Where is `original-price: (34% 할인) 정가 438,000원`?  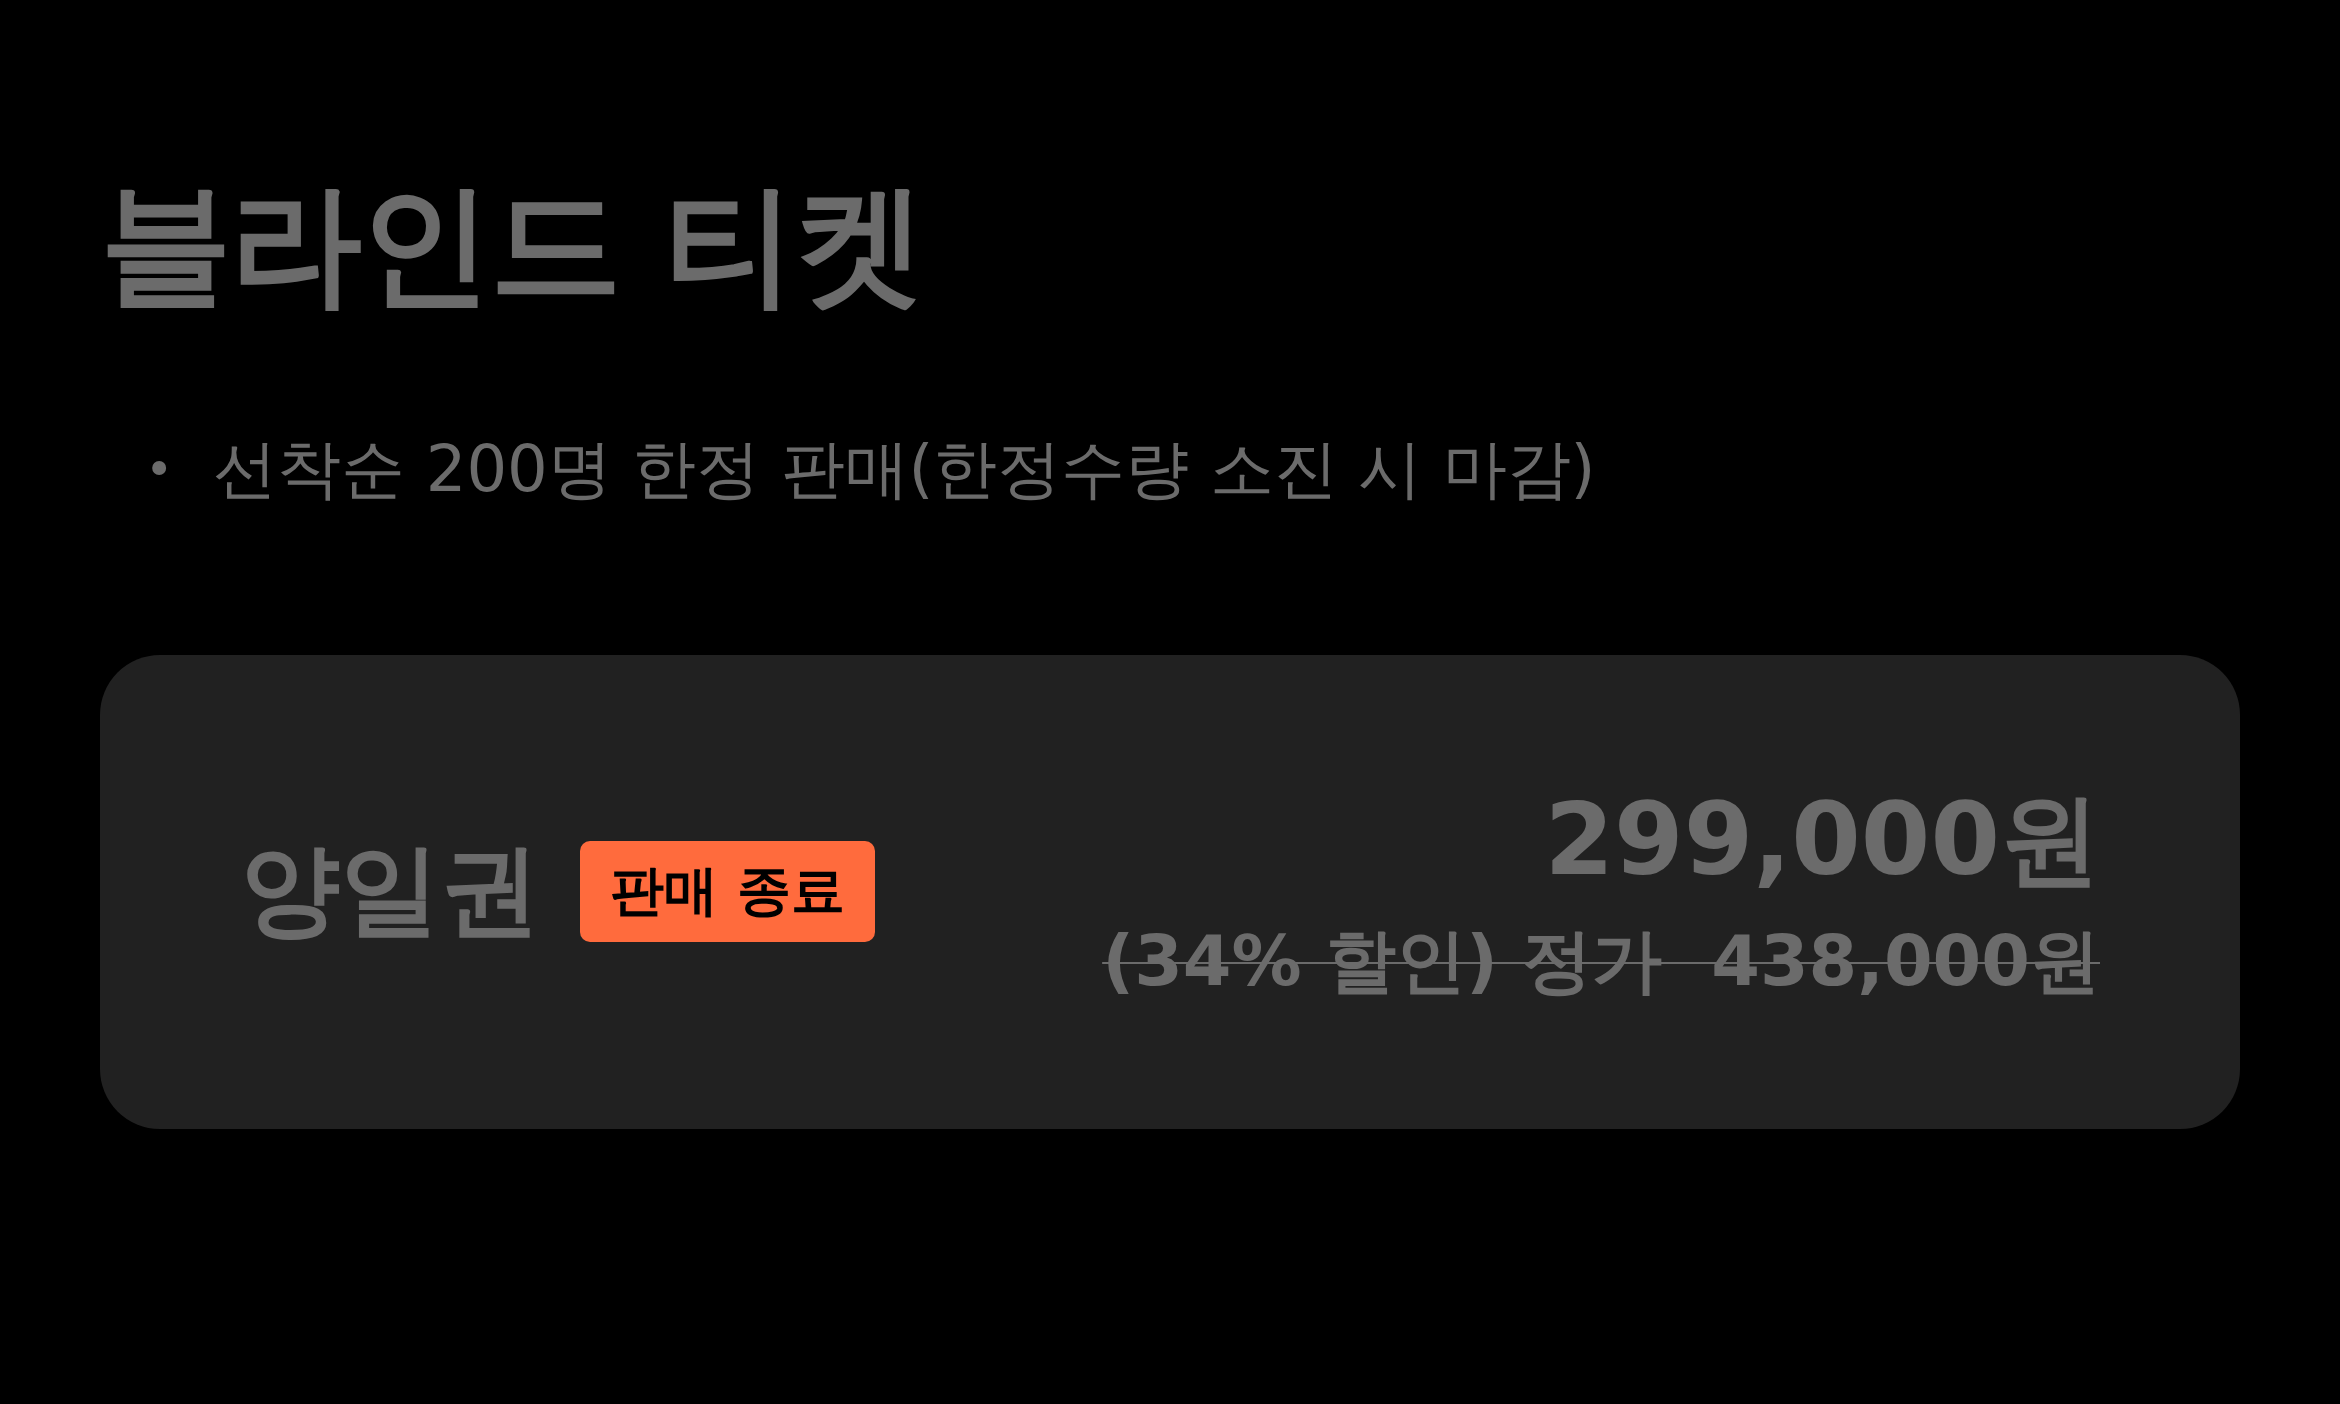 original-price: (34% 할인) 정가 438,000원 is located at coordinates (1601, 962).